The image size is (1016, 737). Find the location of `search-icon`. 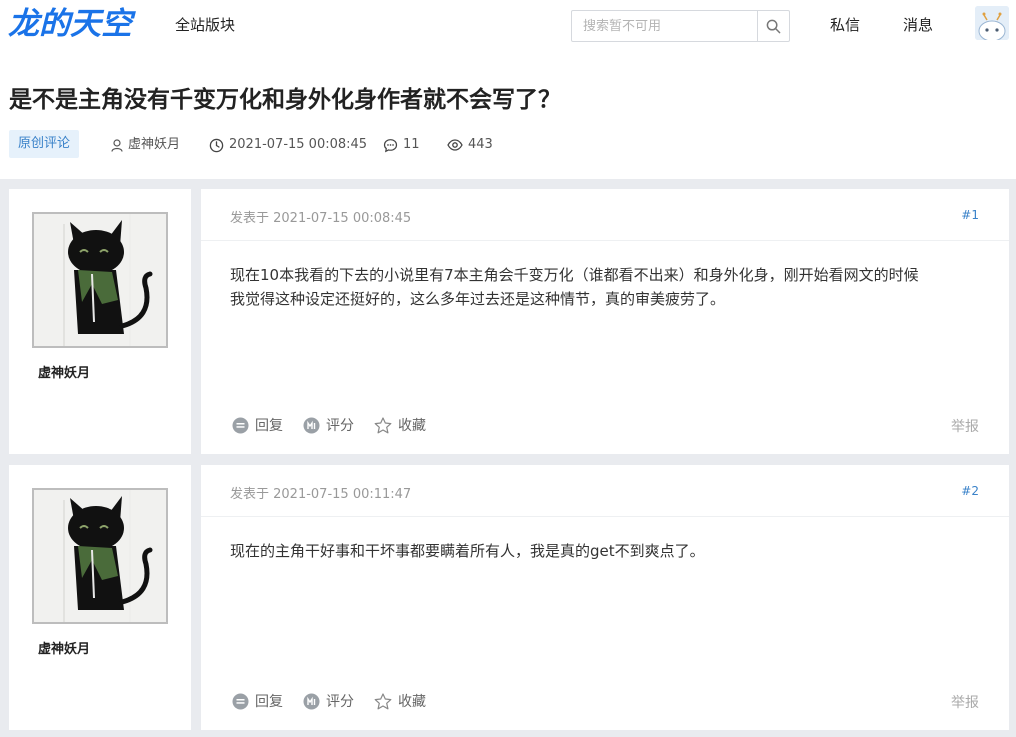

search-icon is located at coordinates (773, 26).